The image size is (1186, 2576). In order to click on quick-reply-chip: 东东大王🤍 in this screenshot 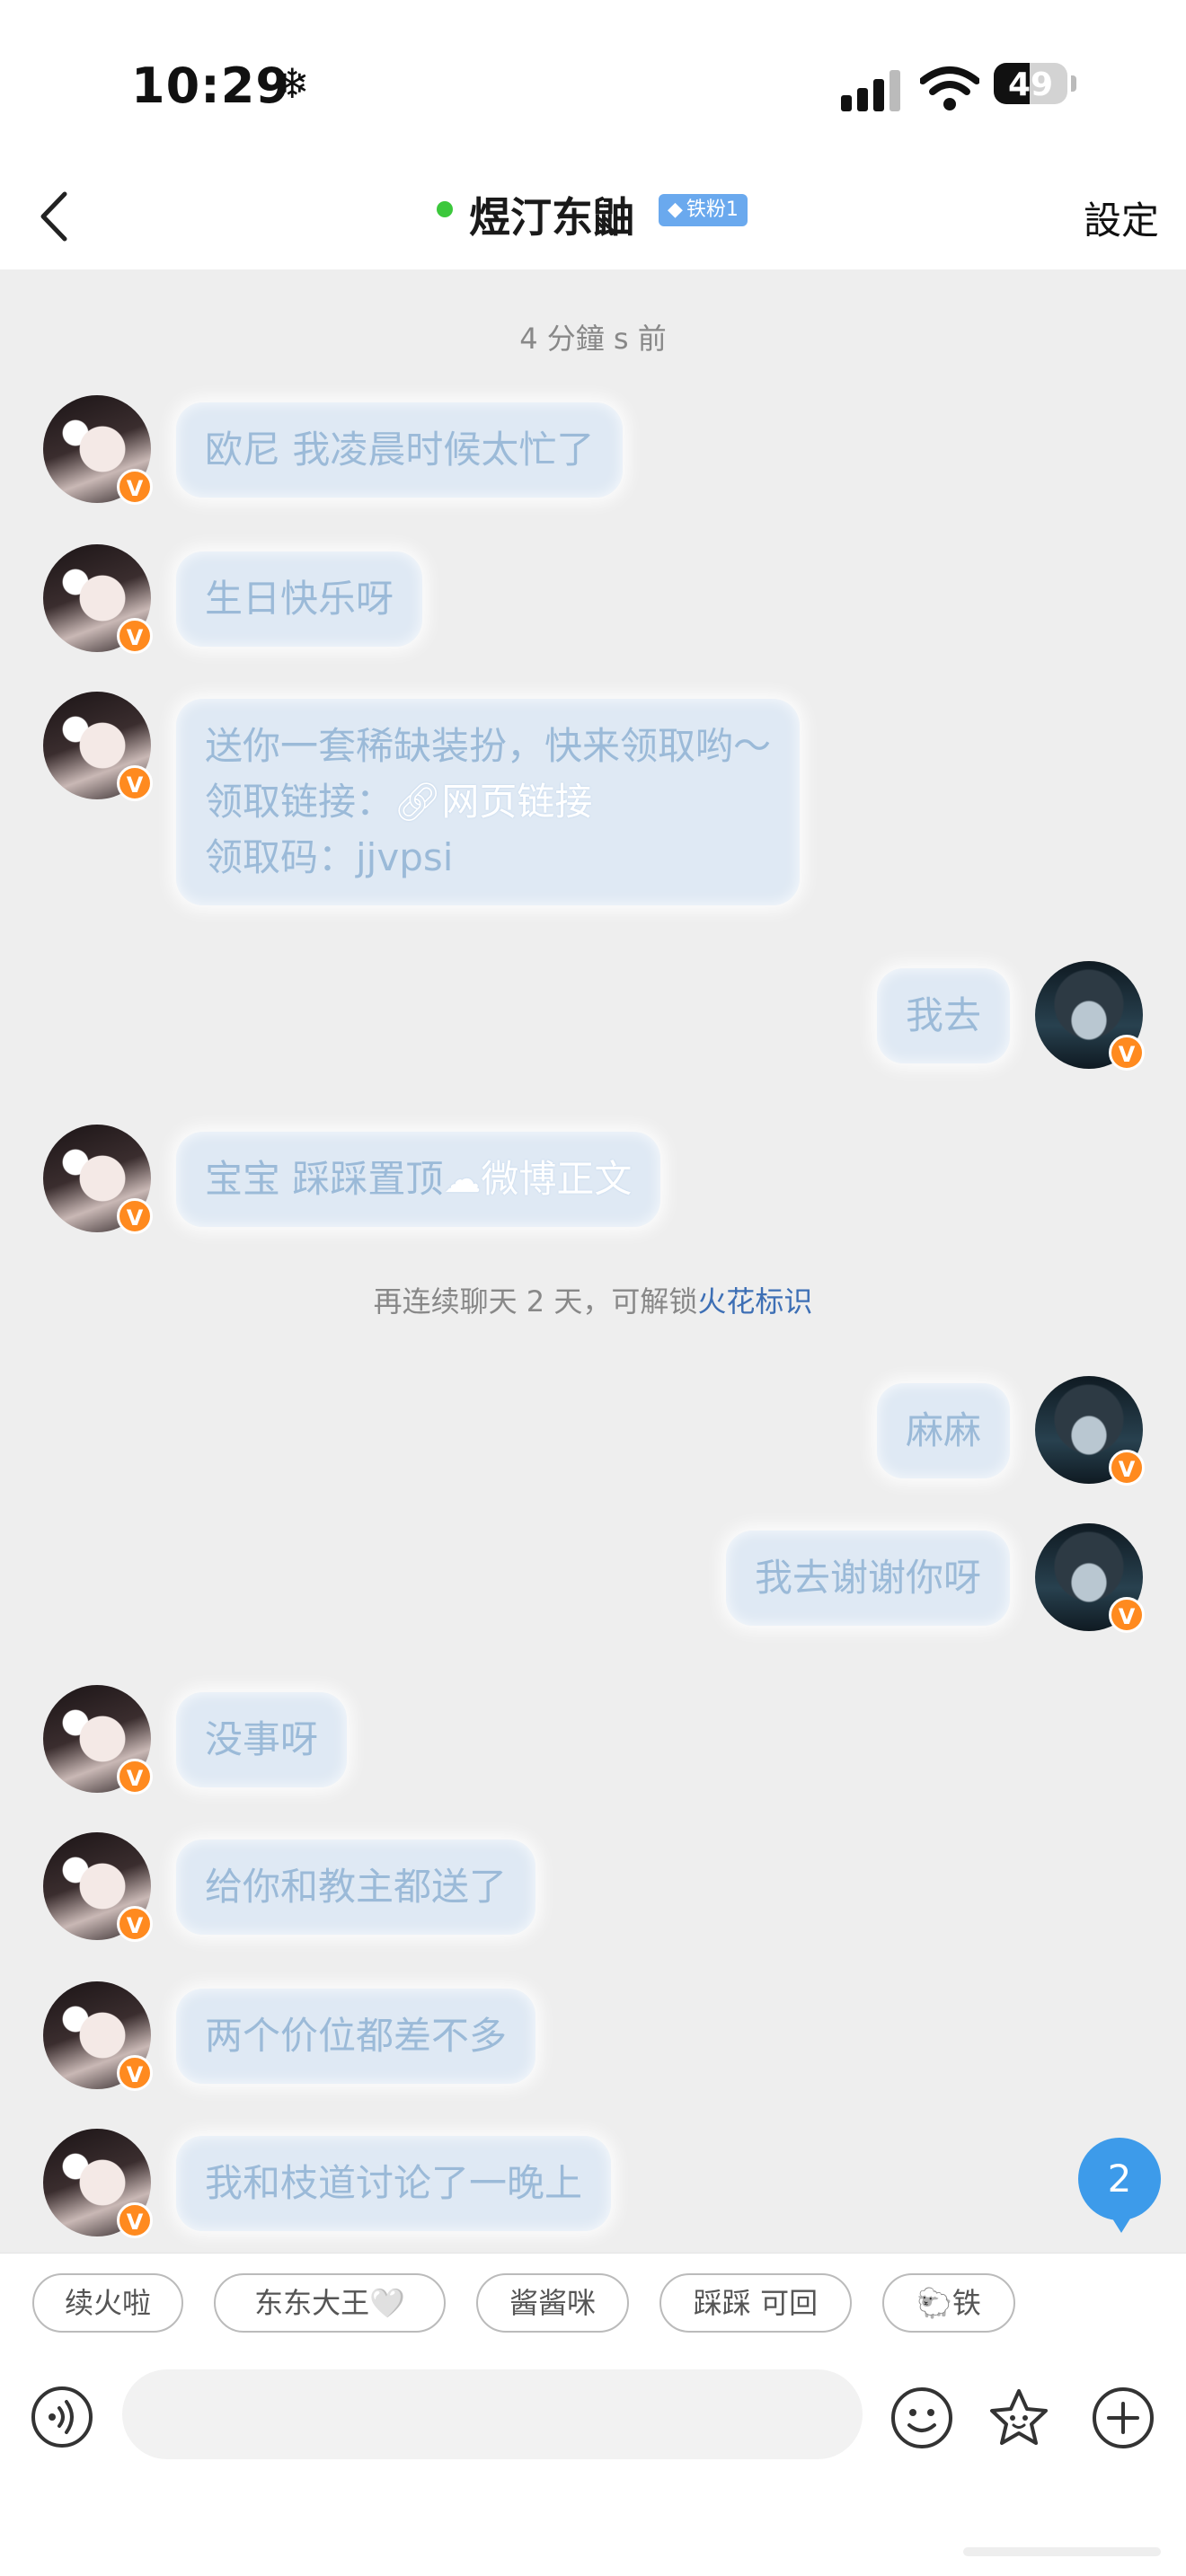, I will do `click(330, 2303)`.